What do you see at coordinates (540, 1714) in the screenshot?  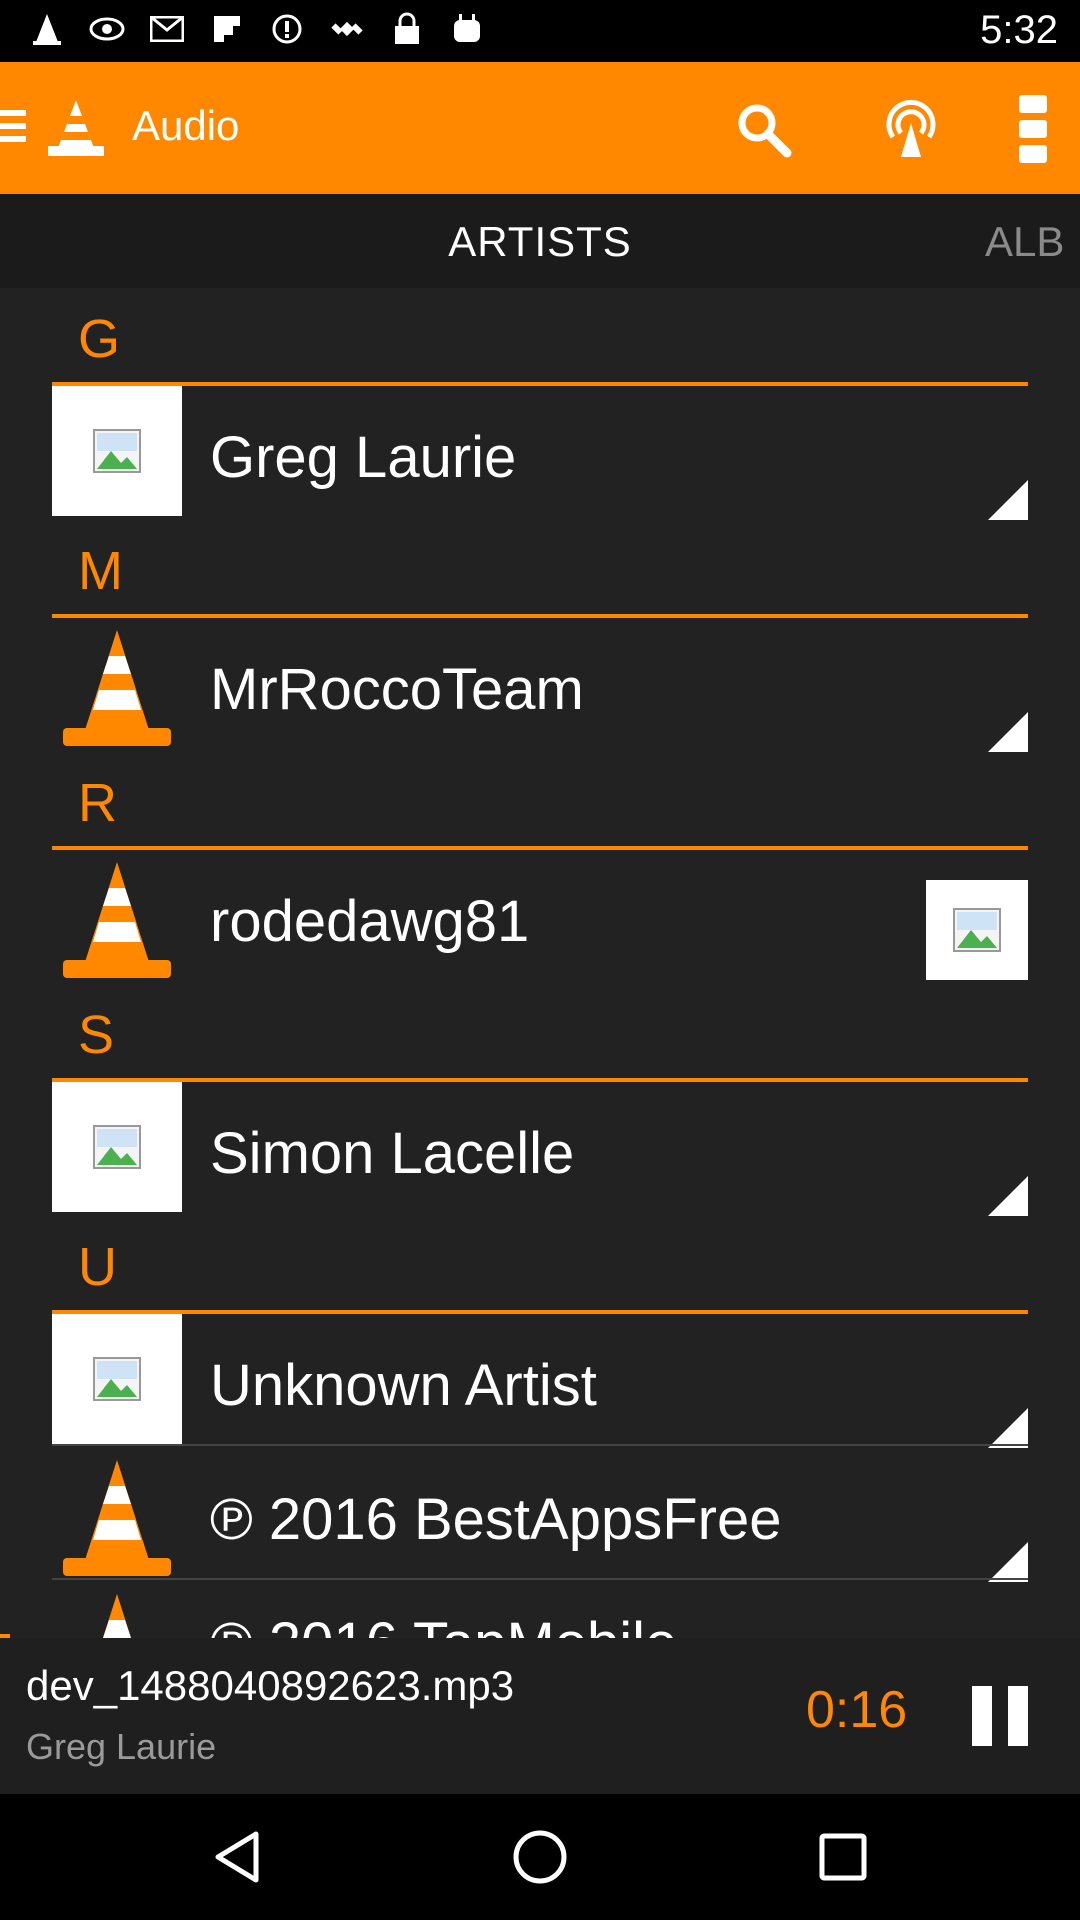 I see `mini-player: dev_1488040892623.mp3 Greg Laurie 0:16` at bounding box center [540, 1714].